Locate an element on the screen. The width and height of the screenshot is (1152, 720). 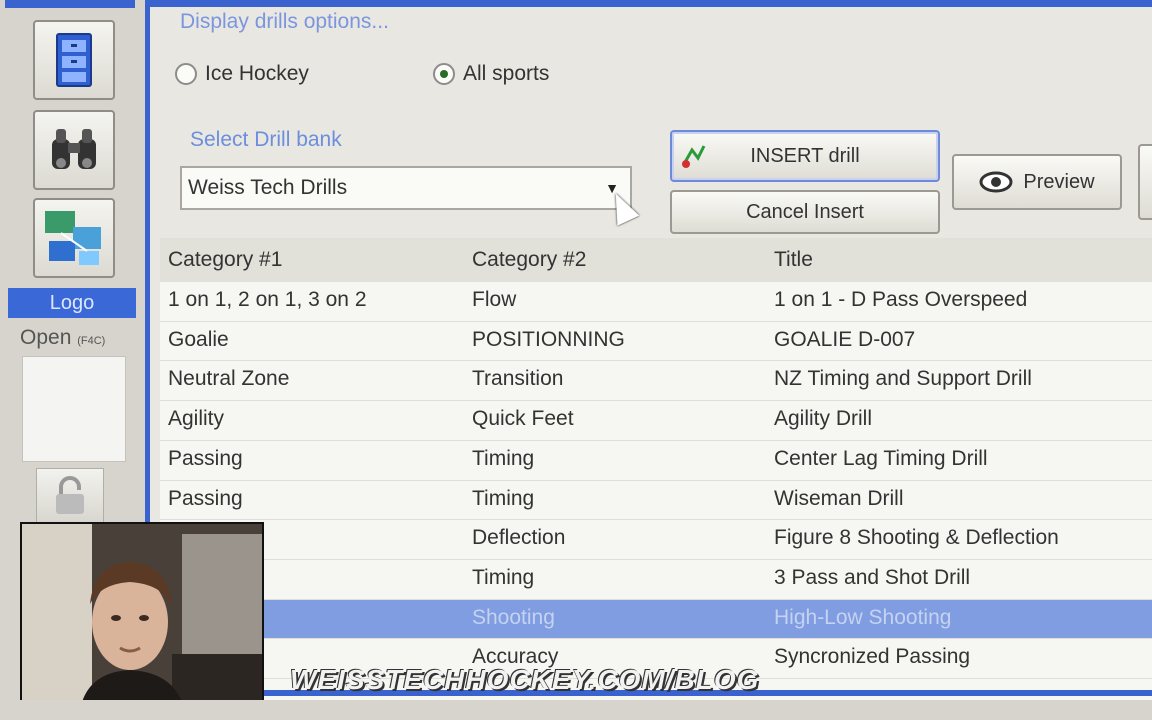
network-computers-icon is located at coordinates (73, 238).